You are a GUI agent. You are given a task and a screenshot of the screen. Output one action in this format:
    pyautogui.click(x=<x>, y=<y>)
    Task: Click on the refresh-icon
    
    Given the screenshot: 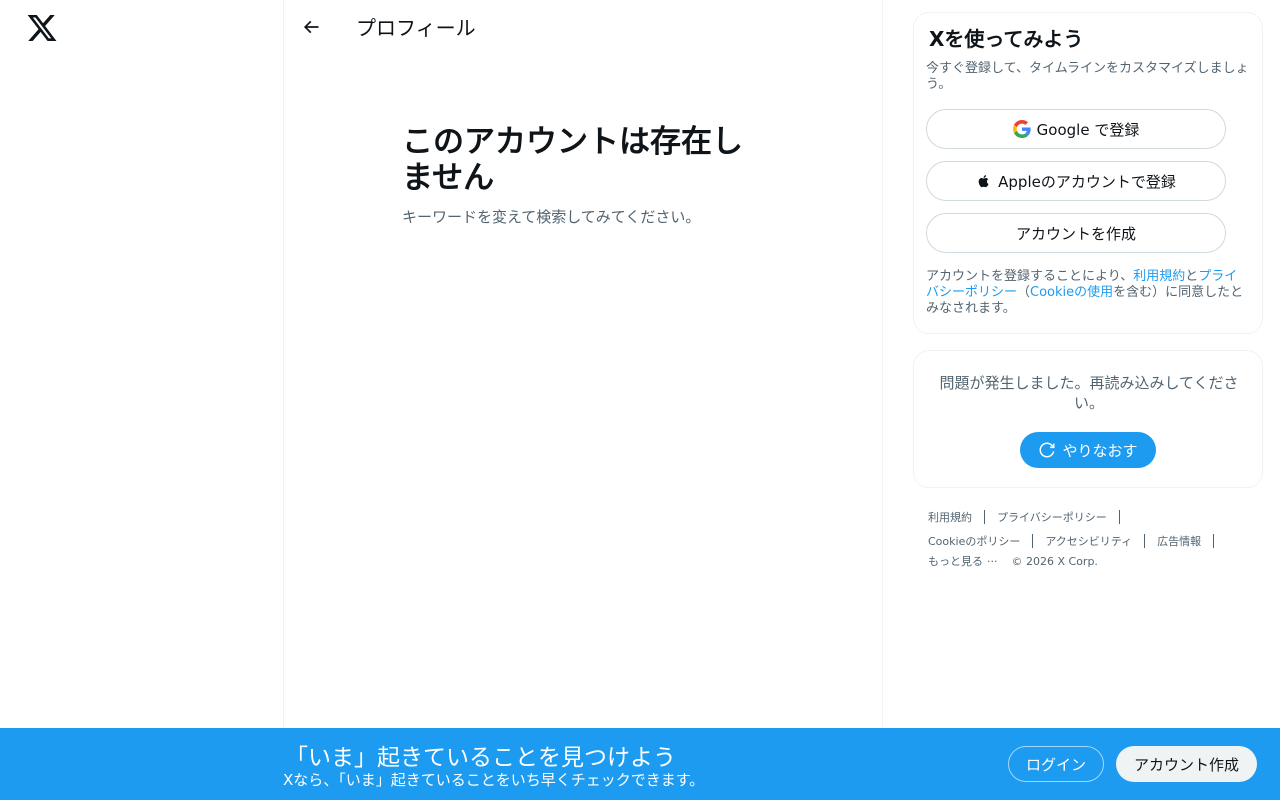 What is the action you would take?
    pyautogui.click(x=1047, y=450)
    